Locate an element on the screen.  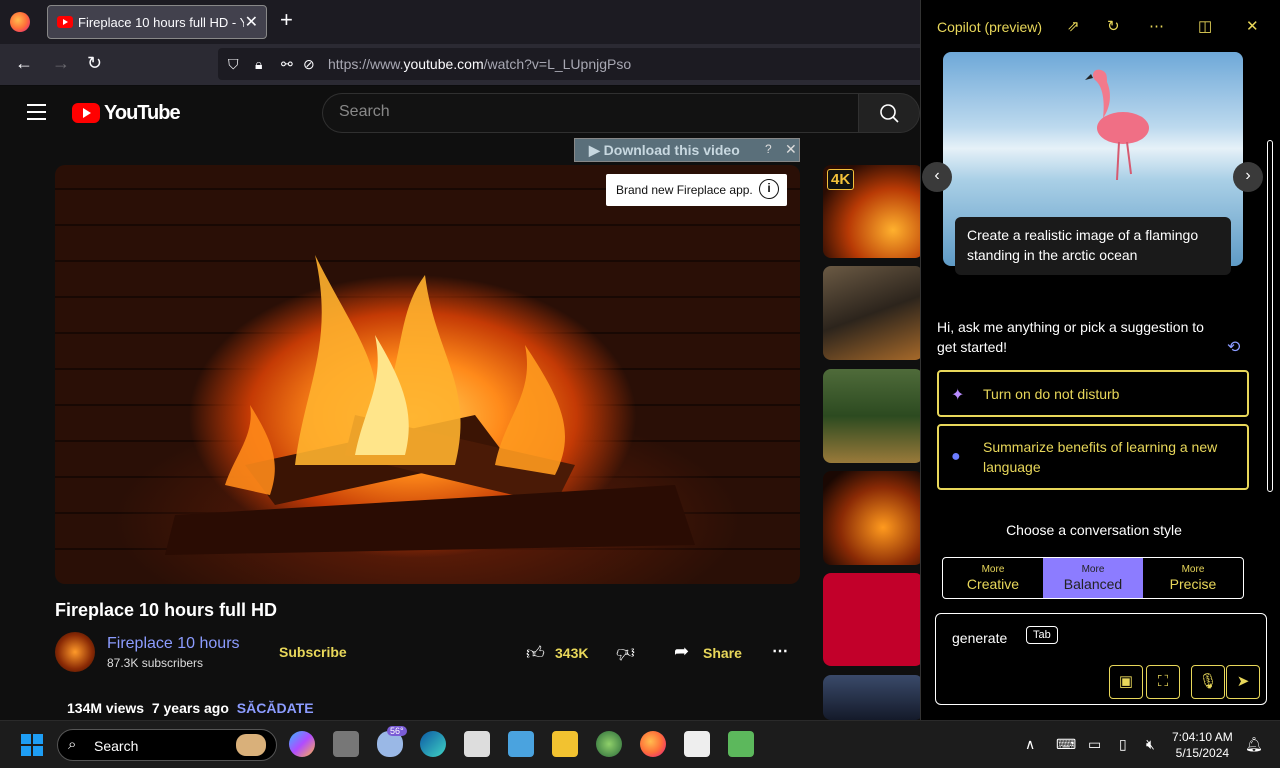
terminal-icon is located at coordinates (477, 744).